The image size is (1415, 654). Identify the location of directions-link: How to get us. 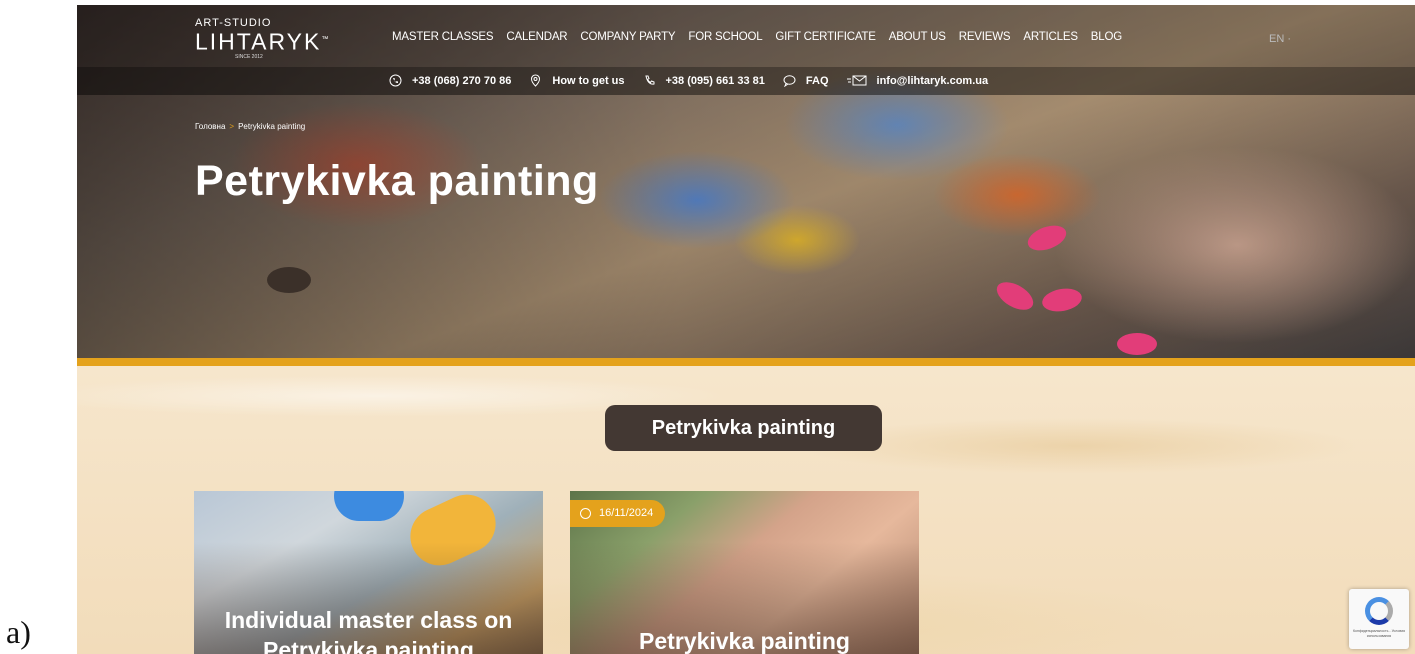
(577, 80).